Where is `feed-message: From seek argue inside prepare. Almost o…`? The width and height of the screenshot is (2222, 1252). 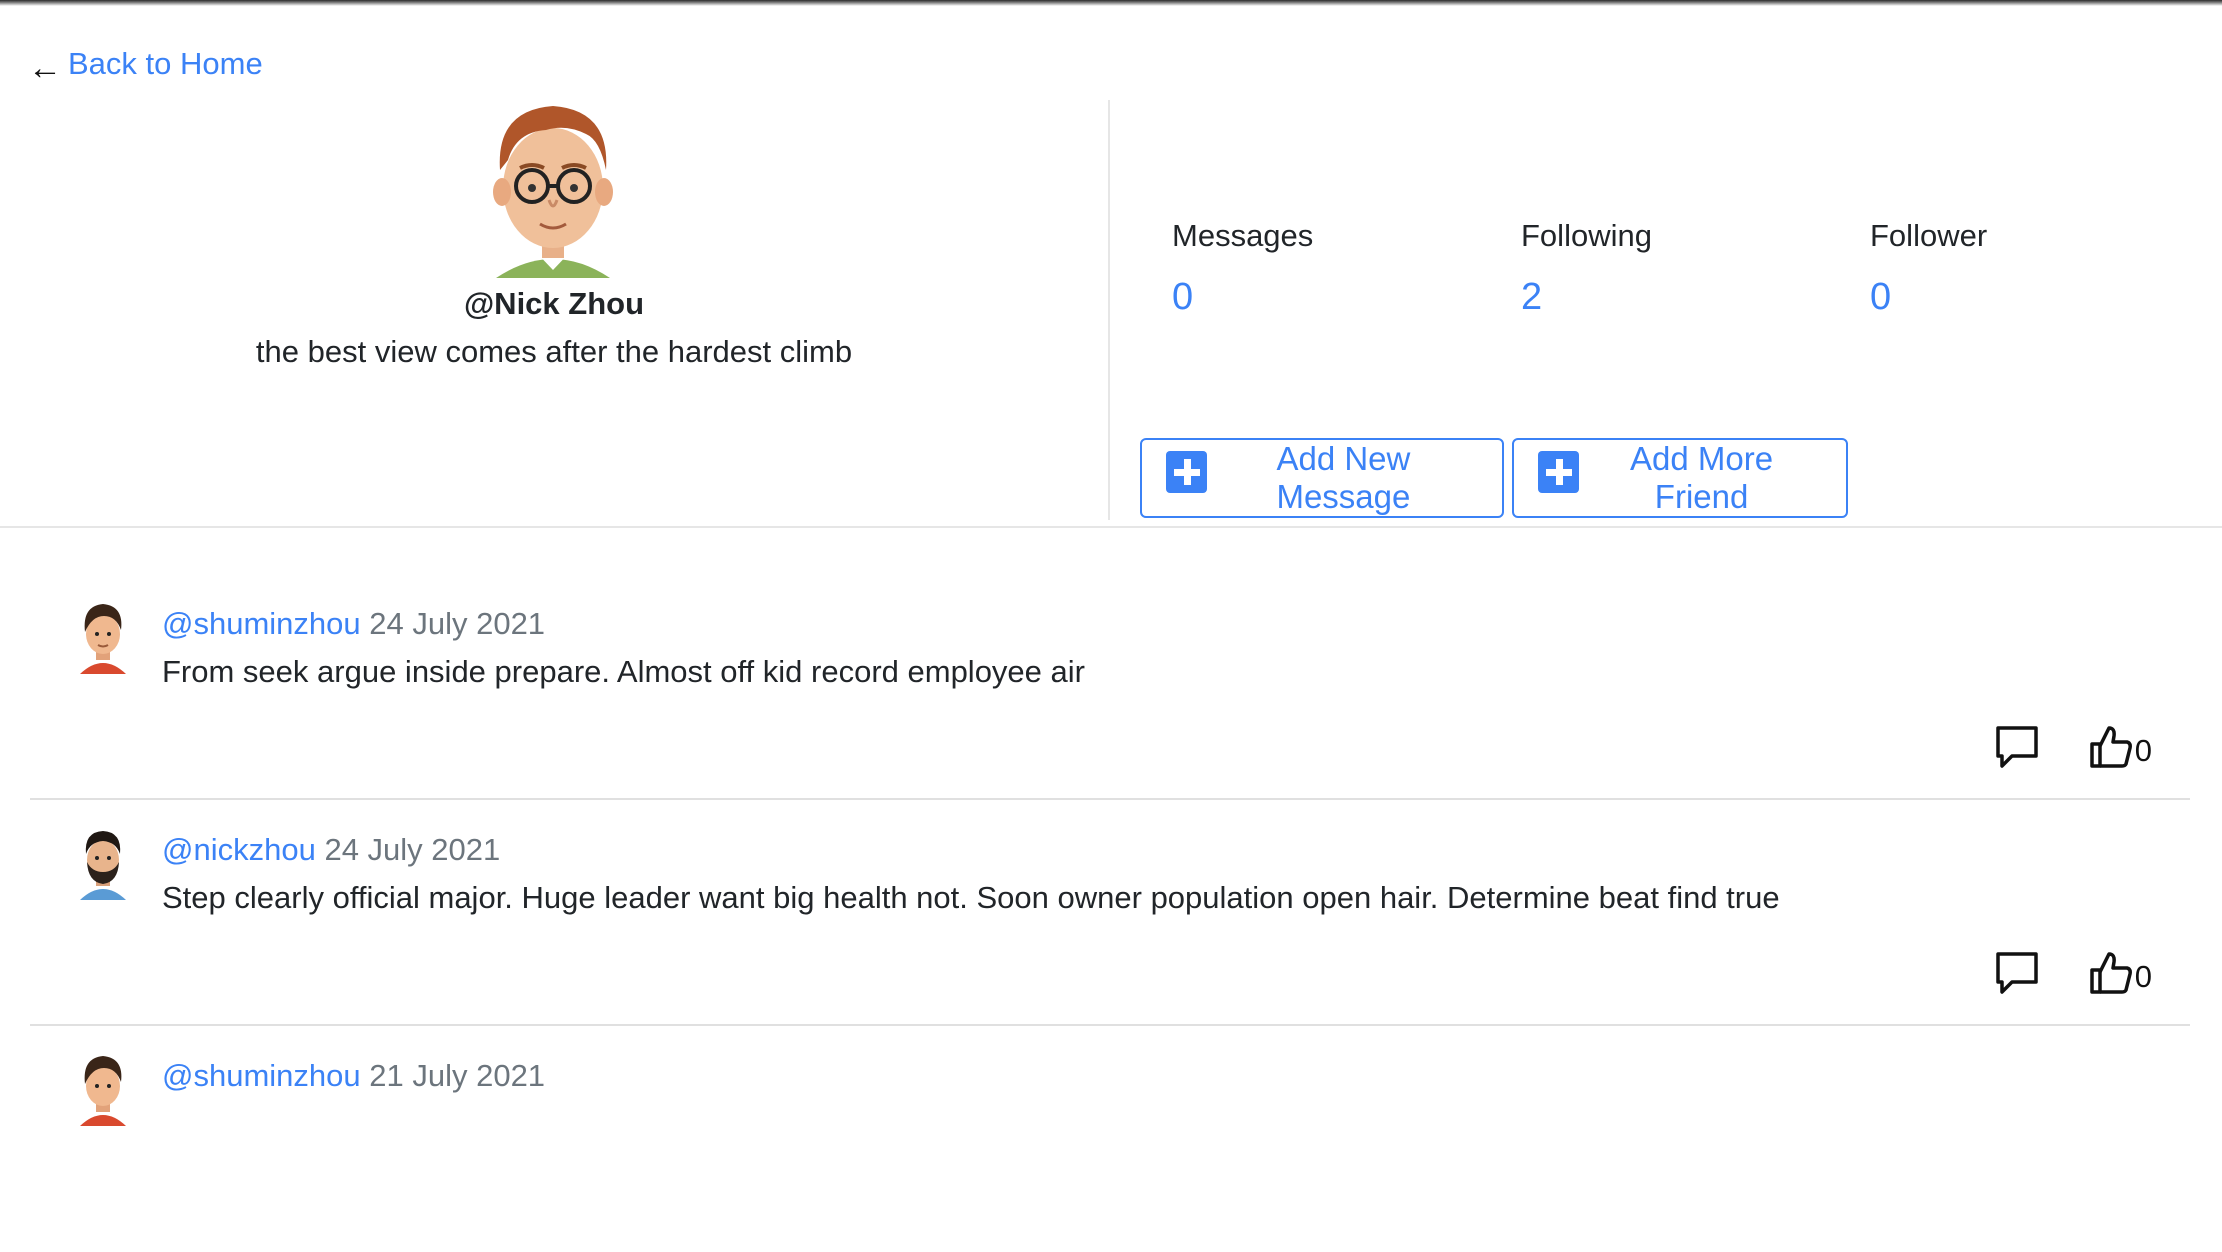
feed-message: From seek argue inside prepare. Almost o… is located at coordinates (623, 671).